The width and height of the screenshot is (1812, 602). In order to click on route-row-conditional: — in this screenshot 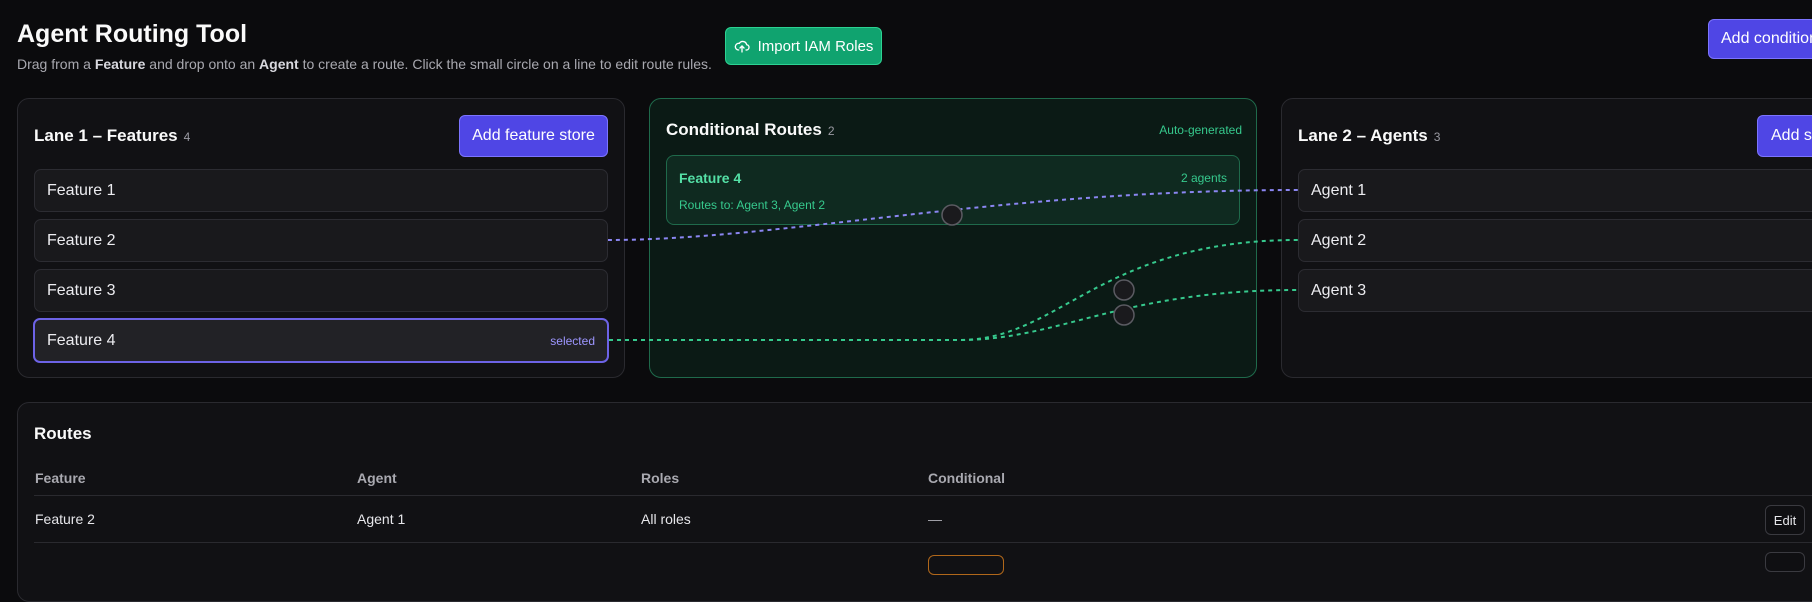, I will do `click(935, 519)`.